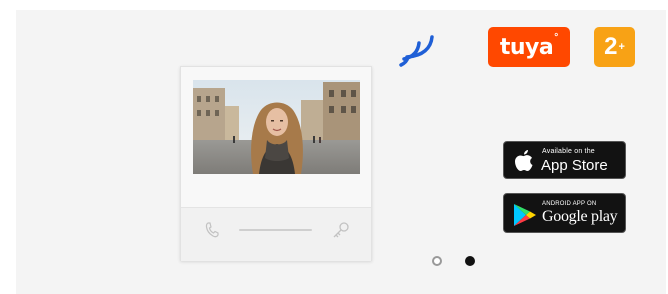 Image resolution: width=668 pixels, height=294 pixels. What do you see at coordinates (574, 165) in the screenshot?
I see `app-store-big-text: App Store` at bounding box center [574, 165].